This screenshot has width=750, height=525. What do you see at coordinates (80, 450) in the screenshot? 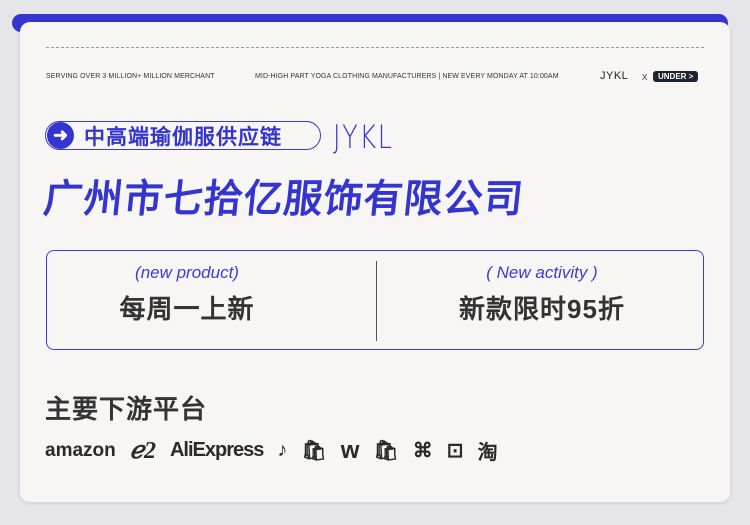
I see `amazon-logo: amazon` at bounding box center [80, 450].